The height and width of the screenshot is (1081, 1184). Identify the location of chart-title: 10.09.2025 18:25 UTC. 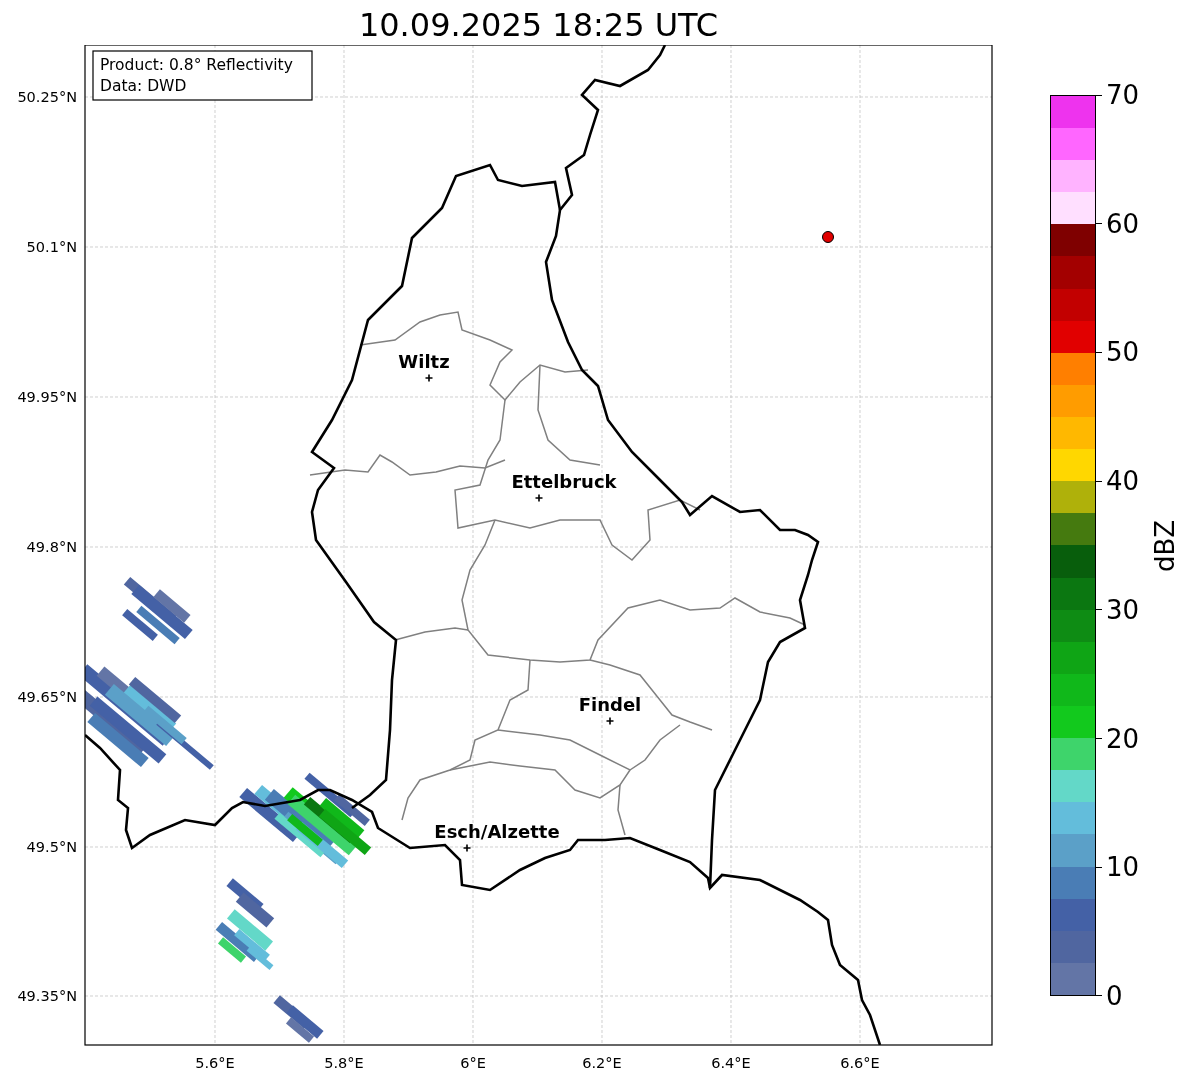
(538, 25).